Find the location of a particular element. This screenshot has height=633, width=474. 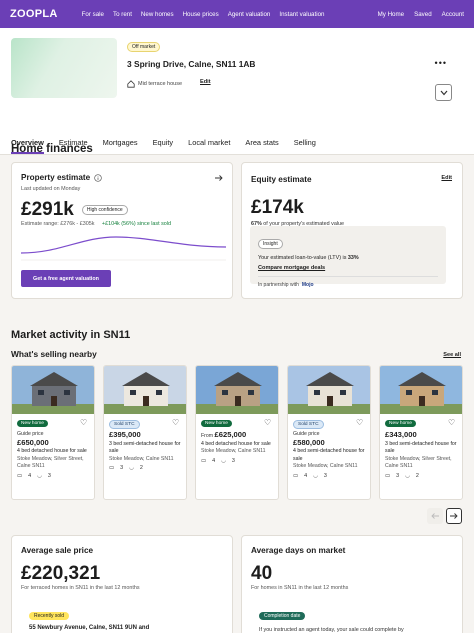

nav-instant-valuation: Instant valuation is located at coordinates (301, 14).